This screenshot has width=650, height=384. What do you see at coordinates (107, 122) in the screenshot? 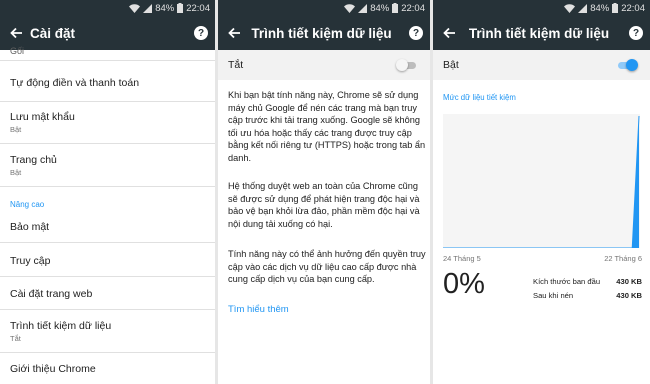
I see `settings-item-passwords: Lưu mật khẩu Bật` at bounding box center [107, 122].